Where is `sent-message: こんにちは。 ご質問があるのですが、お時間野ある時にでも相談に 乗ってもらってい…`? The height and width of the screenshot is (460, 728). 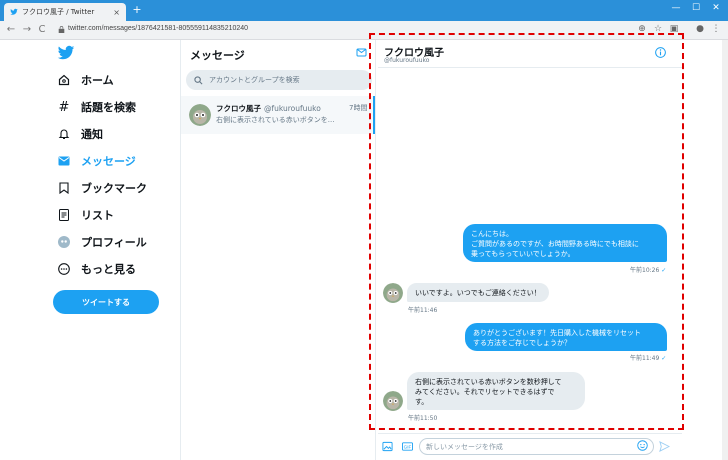 sent-message: こんにちは。 ご質問があるのですが、お時間野ある時にでも相談に 乗ってもらってい… is located at coordinates (565, 243).